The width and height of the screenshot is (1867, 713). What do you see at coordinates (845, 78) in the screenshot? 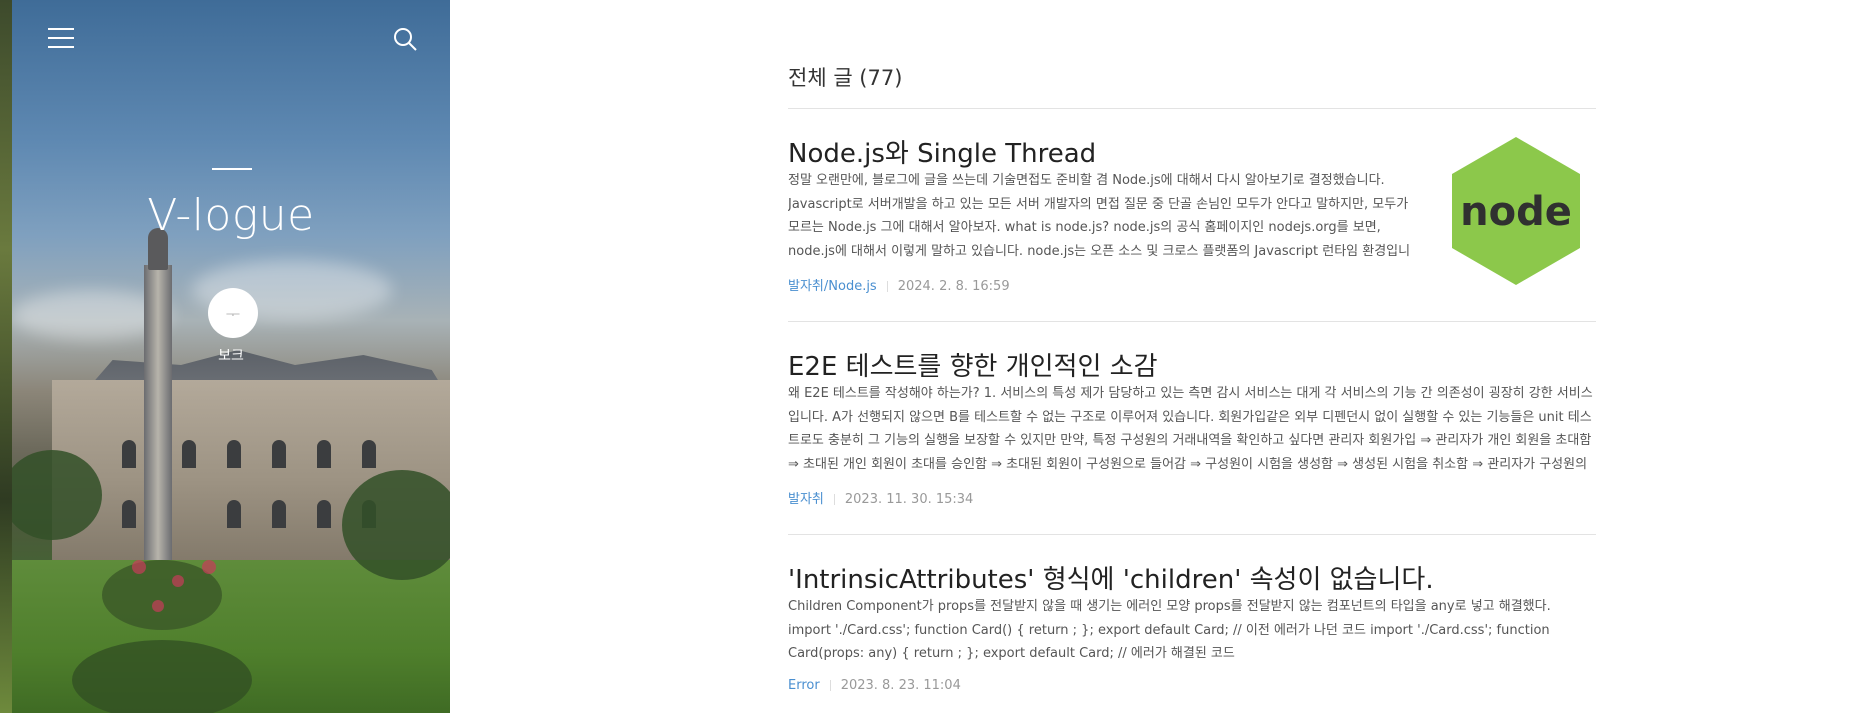
I see `page-title: 전체 글 (77)` at bounding box center [845, 78].